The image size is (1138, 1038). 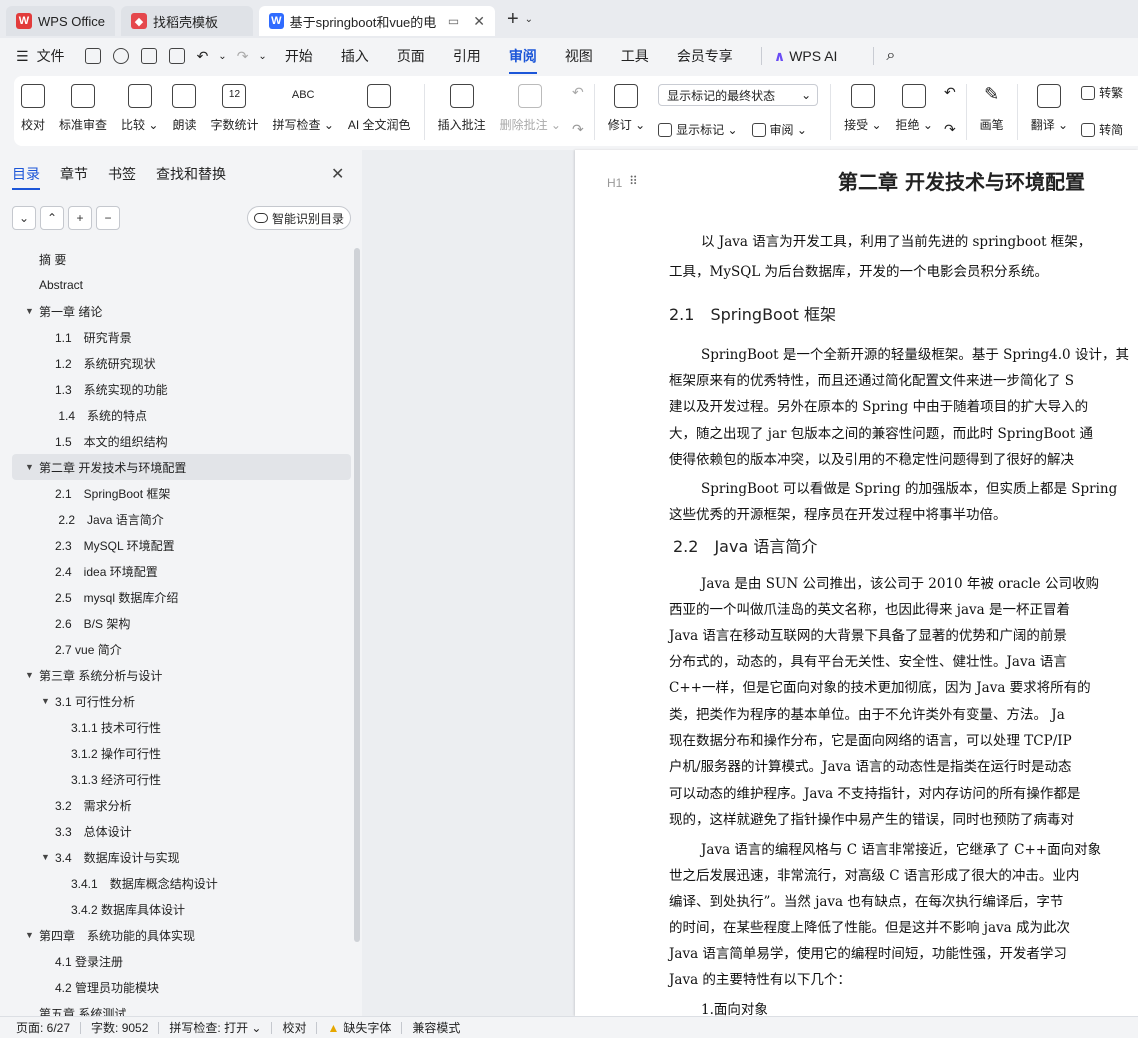 What do you see at coordinates (43, 1027) in the screenshot?
I see `page-indicator: 页面: 6/27` at bounding box center [43, 1027].